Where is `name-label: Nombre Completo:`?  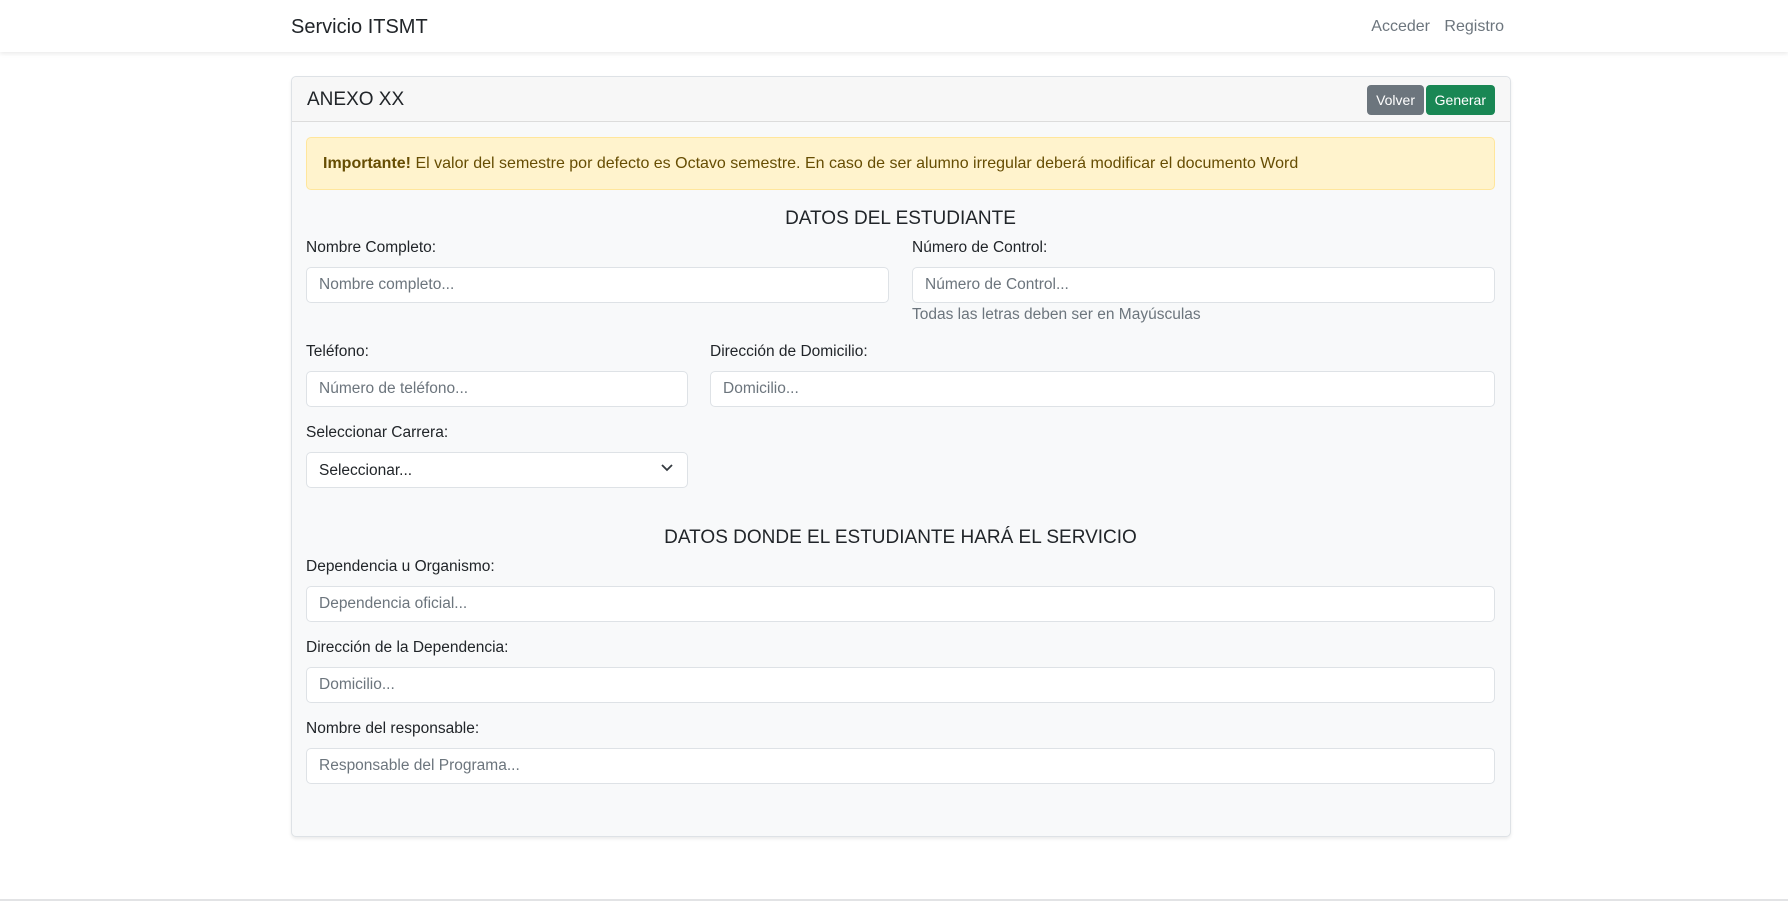
name-label: Nombre Completo: is located at coordinates (371, 247).